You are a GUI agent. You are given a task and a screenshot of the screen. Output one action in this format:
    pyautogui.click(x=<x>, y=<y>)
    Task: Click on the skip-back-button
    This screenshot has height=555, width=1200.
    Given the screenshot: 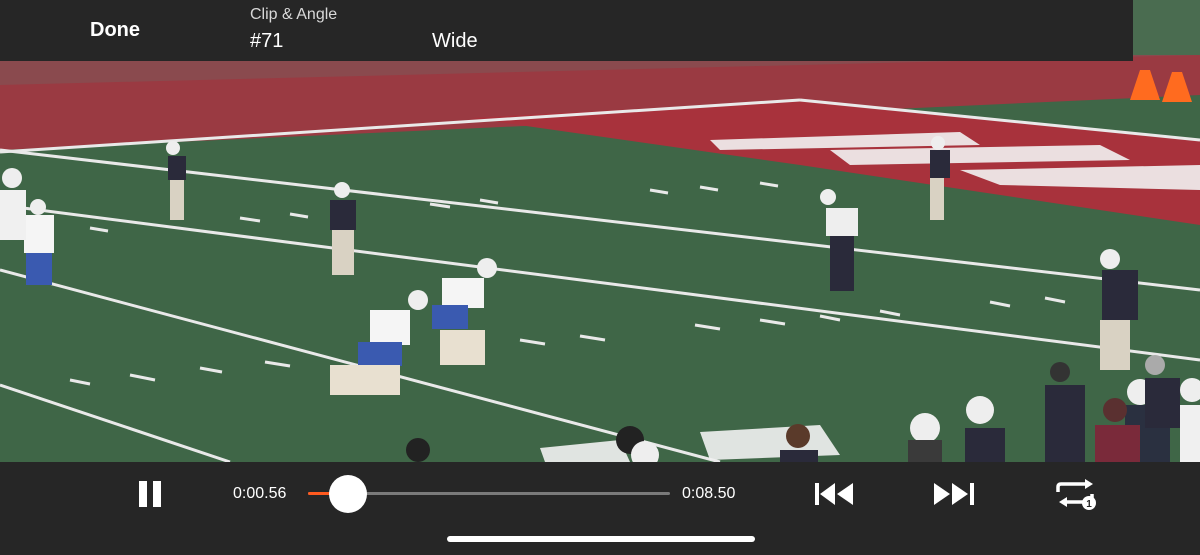 What is the action you would take?
    pyautogui.click(x=835, y=496)
    